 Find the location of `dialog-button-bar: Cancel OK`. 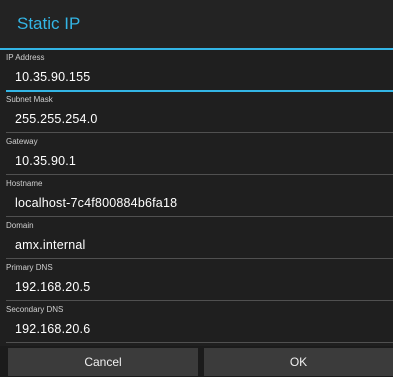

dialog-button-bar: Cancel OK is located at coordinates (196, 361).